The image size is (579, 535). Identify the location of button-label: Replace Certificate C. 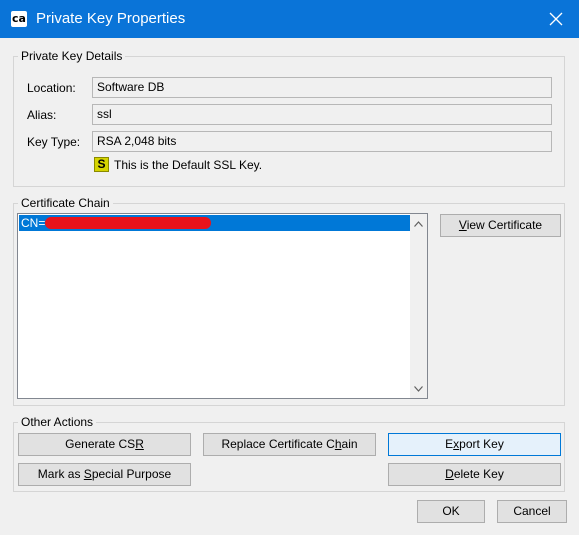
(278, 444).